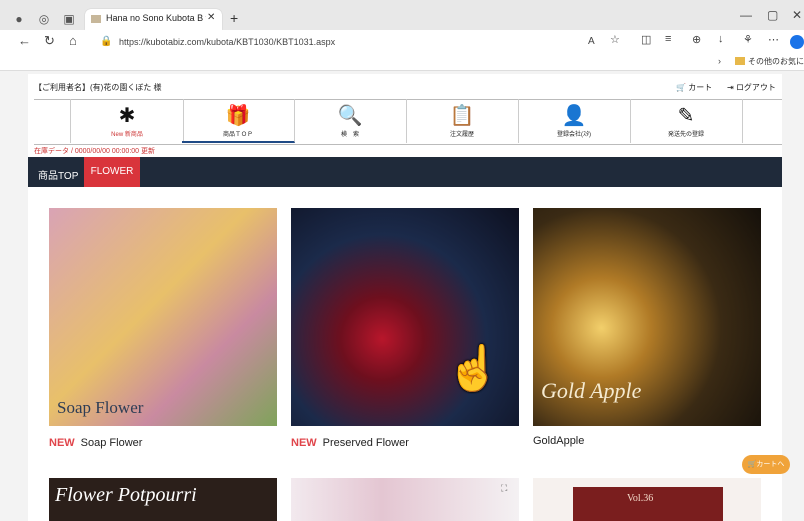  What do you see at coordinates (646, 39) in the screenshot?
I see `split-screen-icon: ◫` at bounding box center [646, 39].